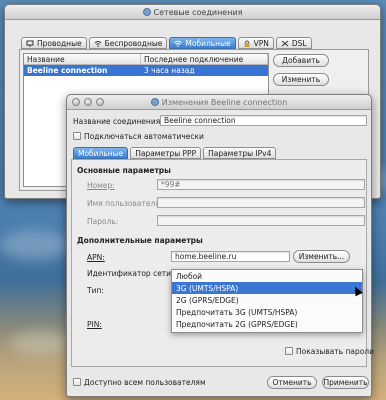  I want to click on add-button: Добавить, so click(301, 60).